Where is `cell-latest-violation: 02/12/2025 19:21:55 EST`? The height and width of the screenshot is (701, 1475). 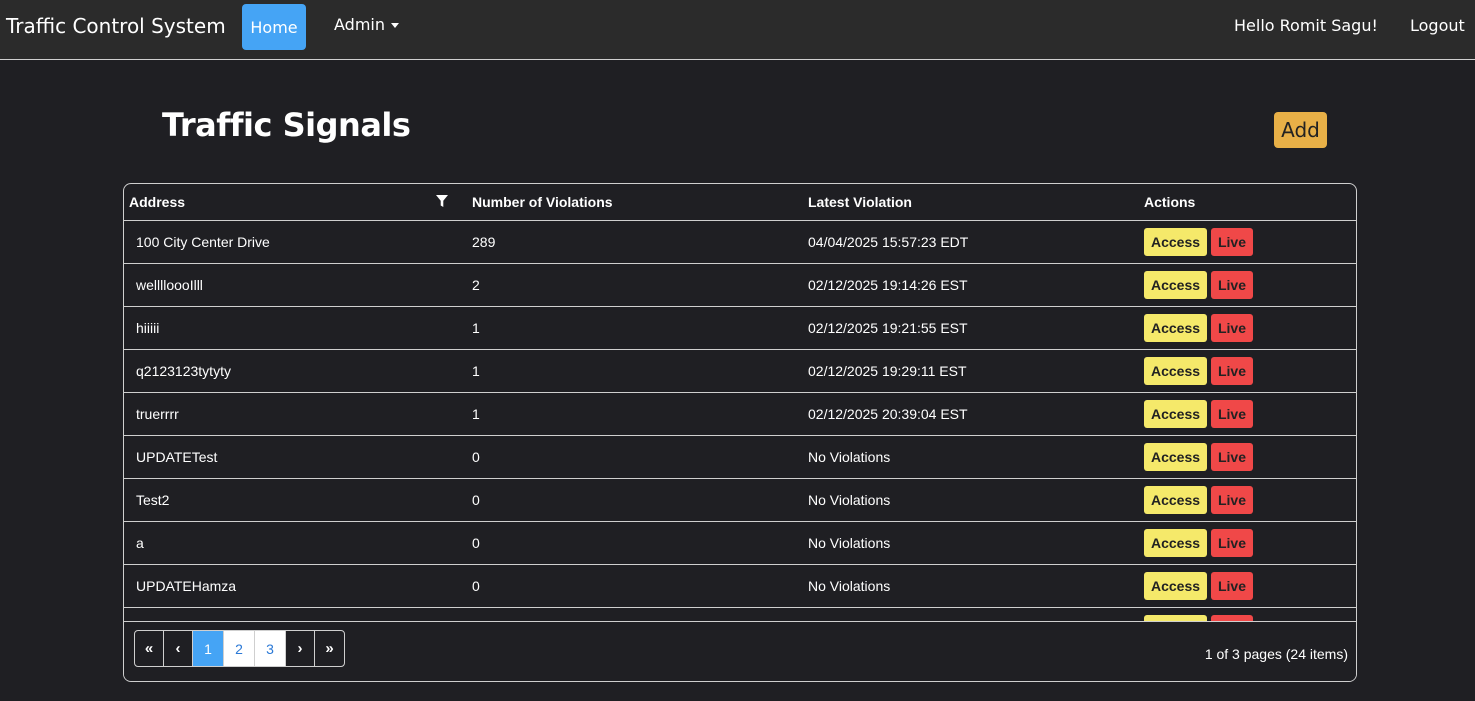 cell-latest-violation: 02/12/2025 19:21:55 EST is located at coordinates (888, 328).